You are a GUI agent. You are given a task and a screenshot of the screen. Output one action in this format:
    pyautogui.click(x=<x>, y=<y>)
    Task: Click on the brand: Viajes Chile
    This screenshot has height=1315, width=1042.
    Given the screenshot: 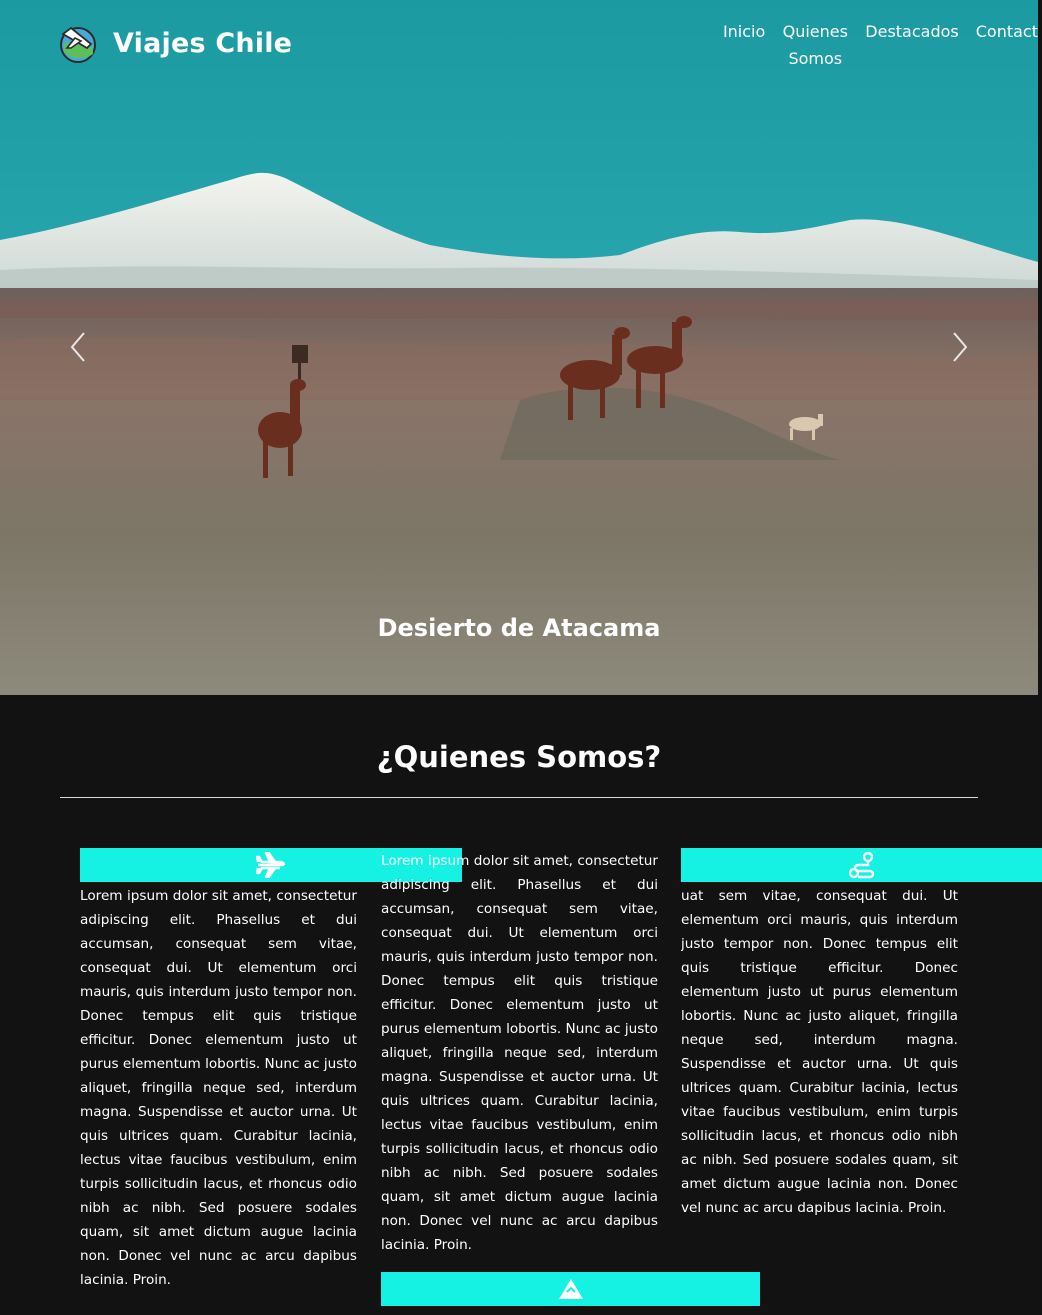 What is the action you would take?
    pyautogui.click(x=174, y=43)
    